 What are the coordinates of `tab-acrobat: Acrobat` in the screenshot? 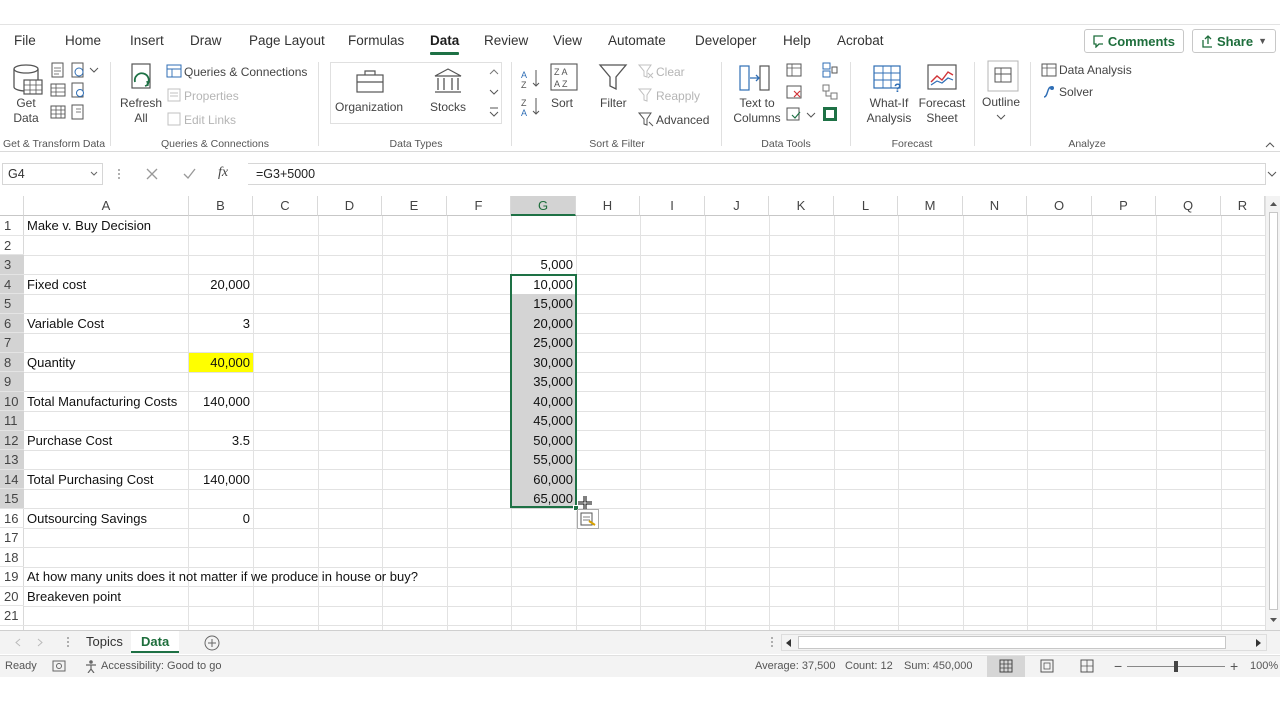 It's located at (860, 40).